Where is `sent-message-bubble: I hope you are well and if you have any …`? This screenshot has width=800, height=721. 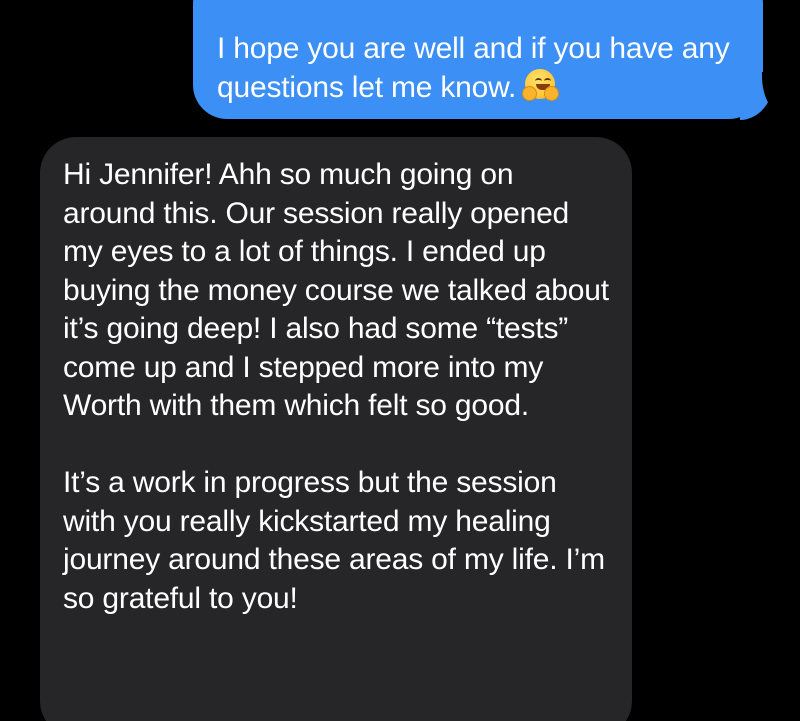
sent-message-bubble: I hope you are well and if you have any … is located at coordinates (478, 59).